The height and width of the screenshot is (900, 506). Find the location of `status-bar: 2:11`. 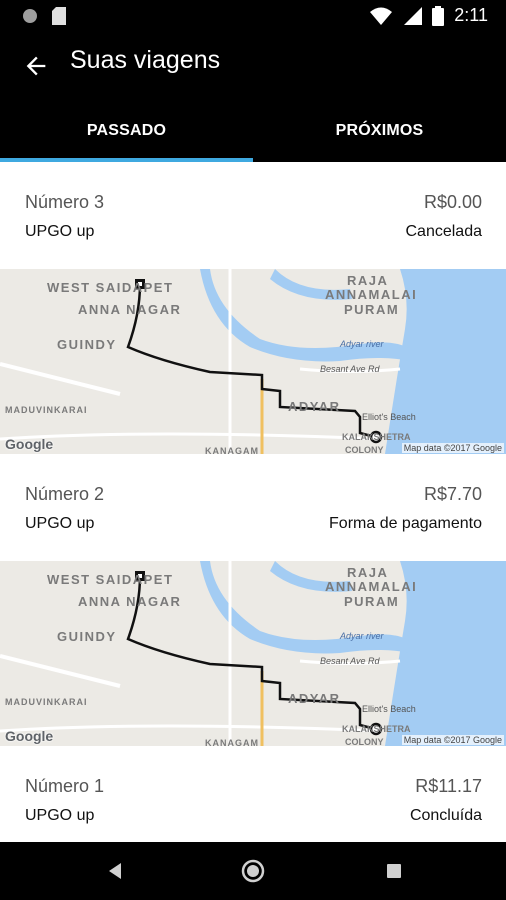

status-bar: 2:11 is located at coordinates (253, 16).